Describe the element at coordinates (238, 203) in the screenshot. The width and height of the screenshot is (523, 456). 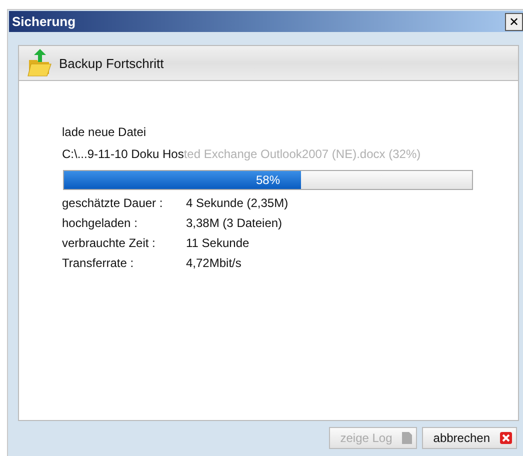
I see `stat-value: 4 Sekunde (2,35M)` at that location.